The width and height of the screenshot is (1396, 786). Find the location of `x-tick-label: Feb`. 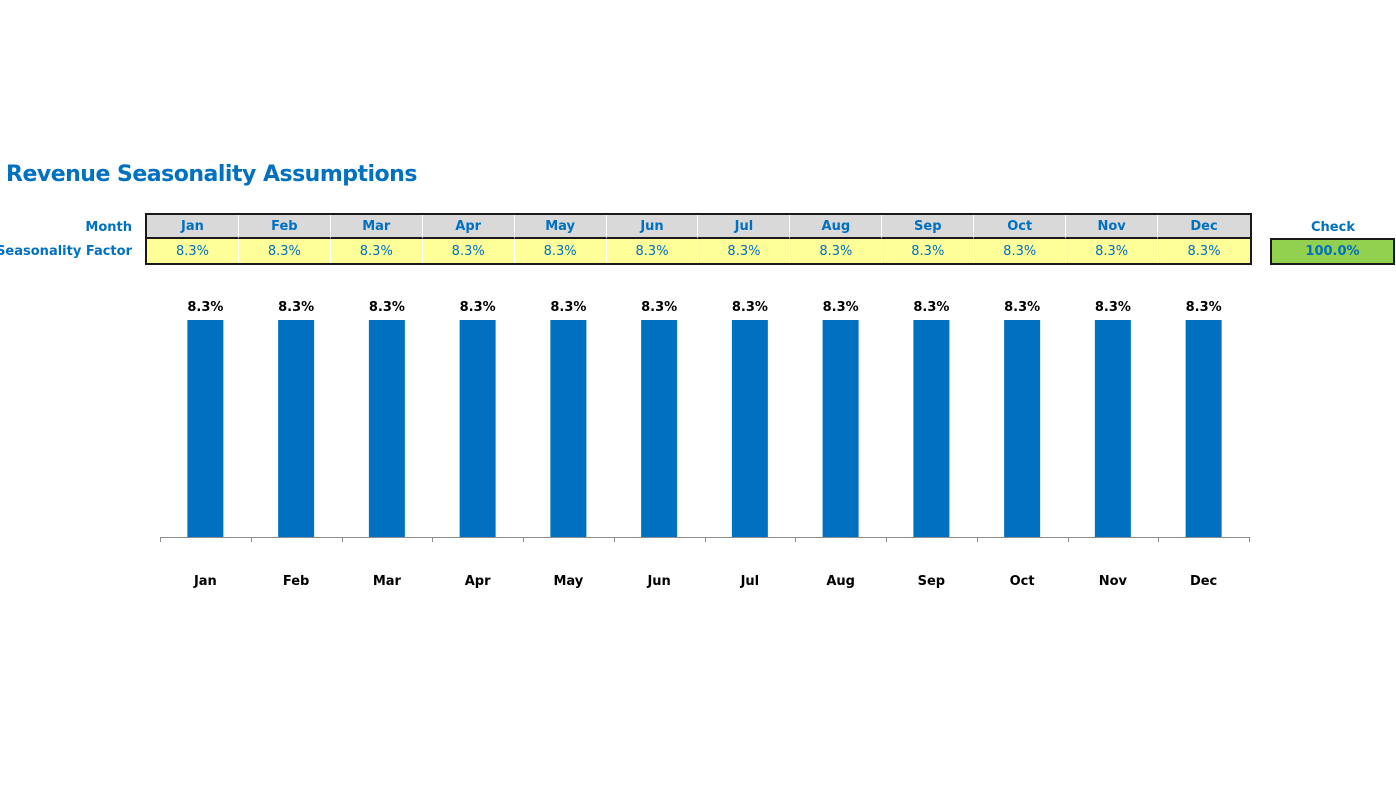

x-tick-label: Feb is located at coordinates (296, 581).